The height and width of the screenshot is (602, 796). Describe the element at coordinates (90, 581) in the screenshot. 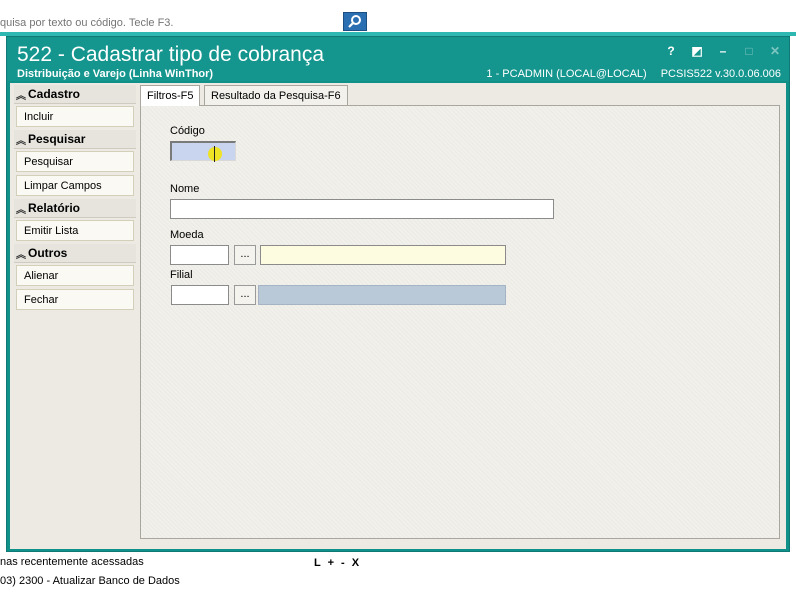

I see `recent-screen-item: 03) 2300 - Atualizar Banco de Dados` at that location.